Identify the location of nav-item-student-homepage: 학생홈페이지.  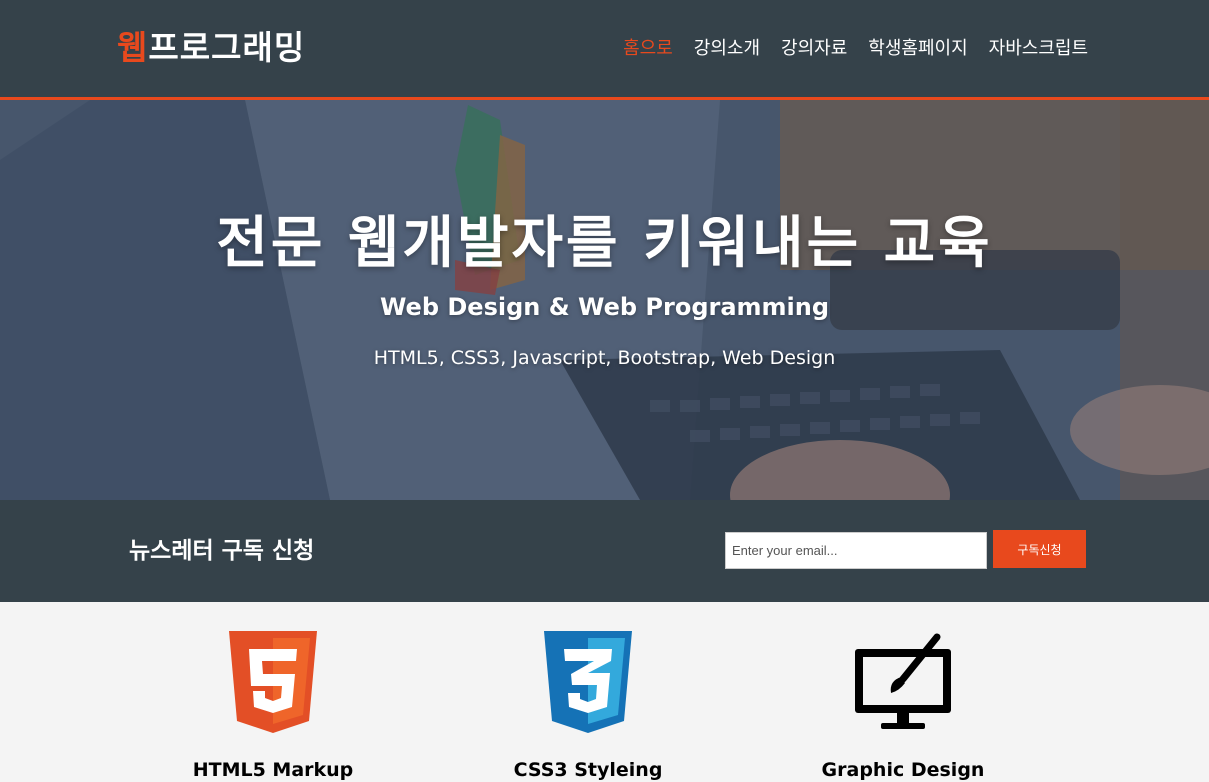
(917, 49).